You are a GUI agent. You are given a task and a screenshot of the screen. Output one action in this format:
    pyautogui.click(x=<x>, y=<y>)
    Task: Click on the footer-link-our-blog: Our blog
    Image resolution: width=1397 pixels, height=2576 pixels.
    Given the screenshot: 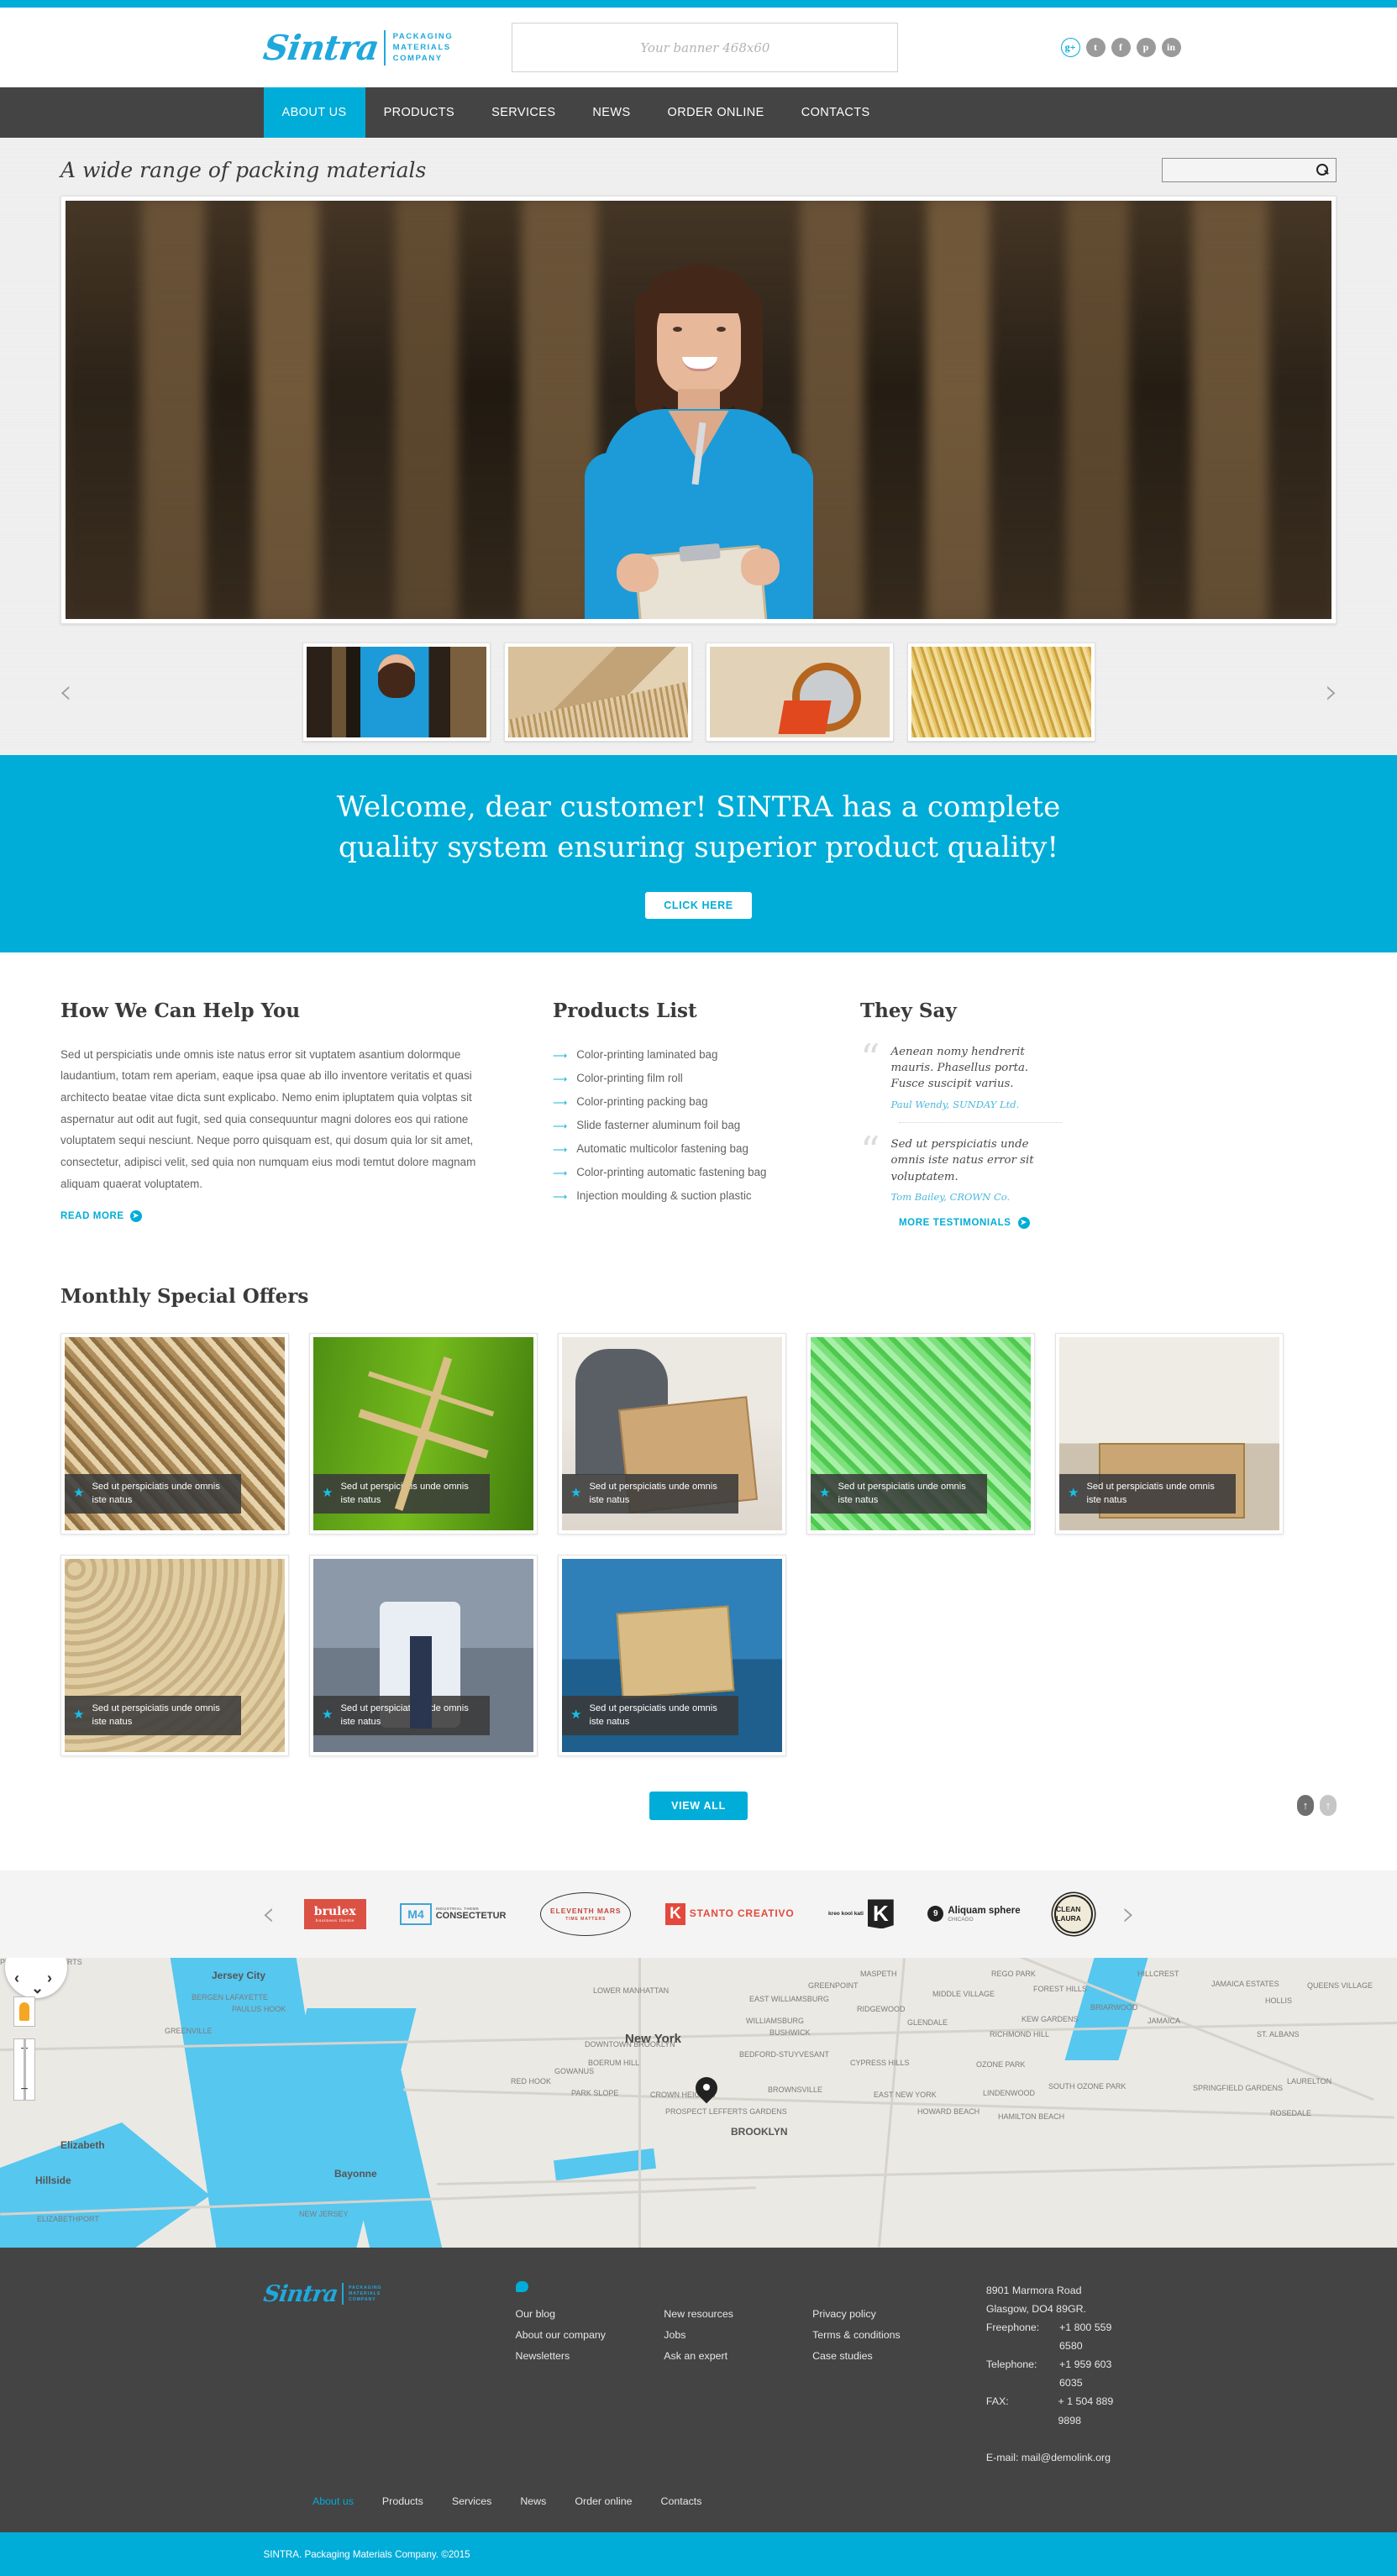 What is the action you would take?
    pyautogui.click(x=590, y=2314)
    